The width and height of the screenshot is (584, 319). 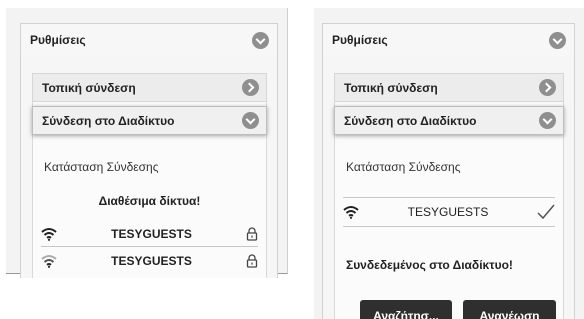 I want to click on checkmark-icon, so click(x=546, y=212).